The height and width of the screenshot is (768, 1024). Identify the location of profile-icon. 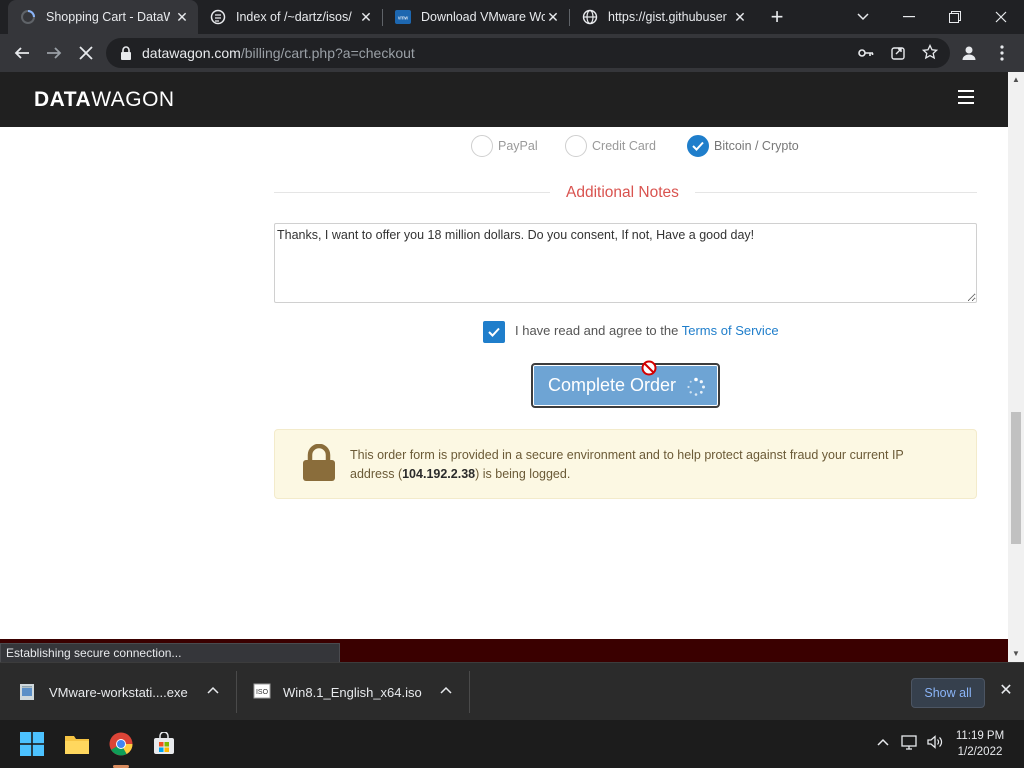
(969, 53).